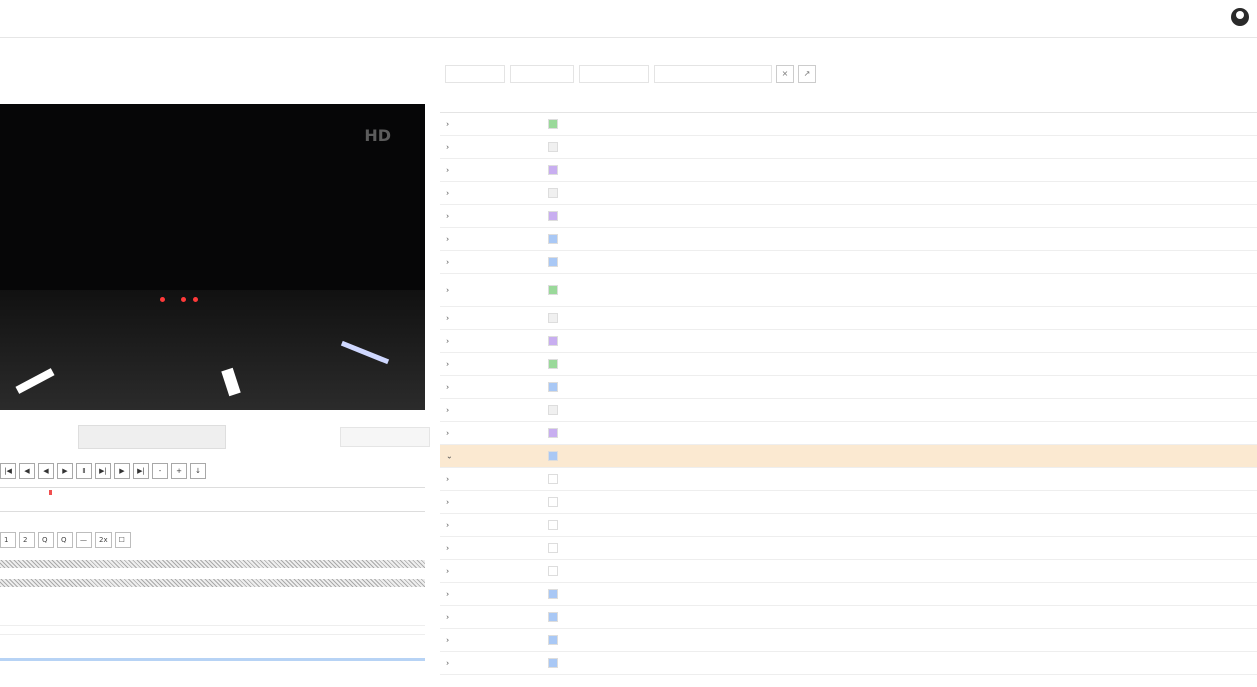 The image size is (1257, 687). I want to click on first-frame-icon: |◀, so click(8, 471).